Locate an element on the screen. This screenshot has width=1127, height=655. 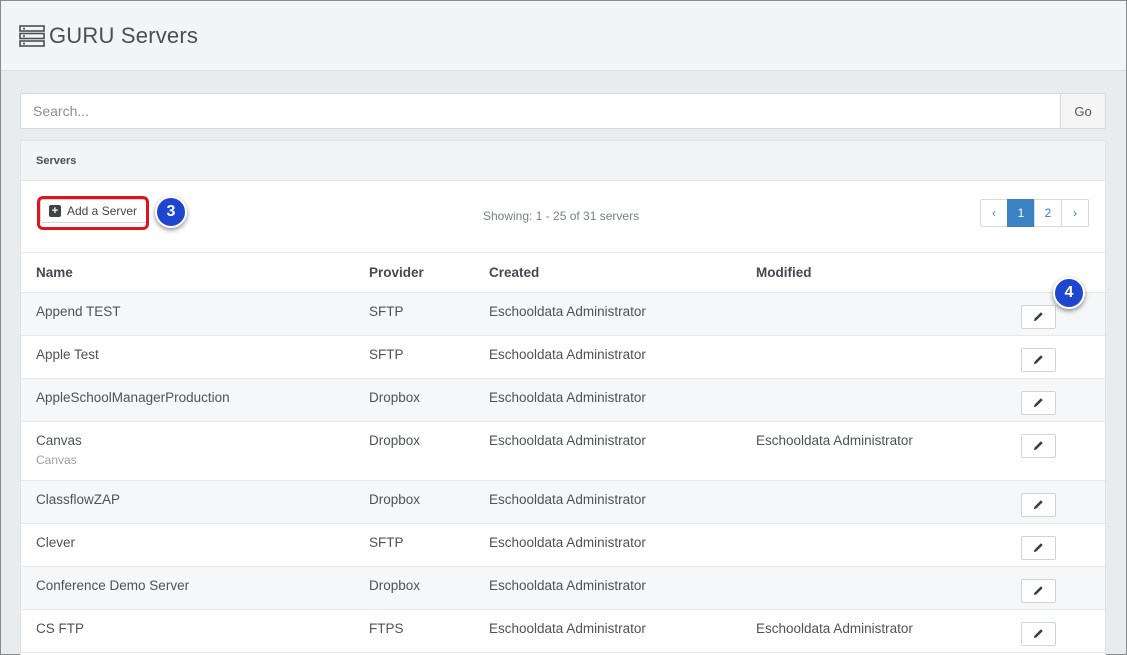
cell-name: Apple Test is located at coordinates (187, 357).